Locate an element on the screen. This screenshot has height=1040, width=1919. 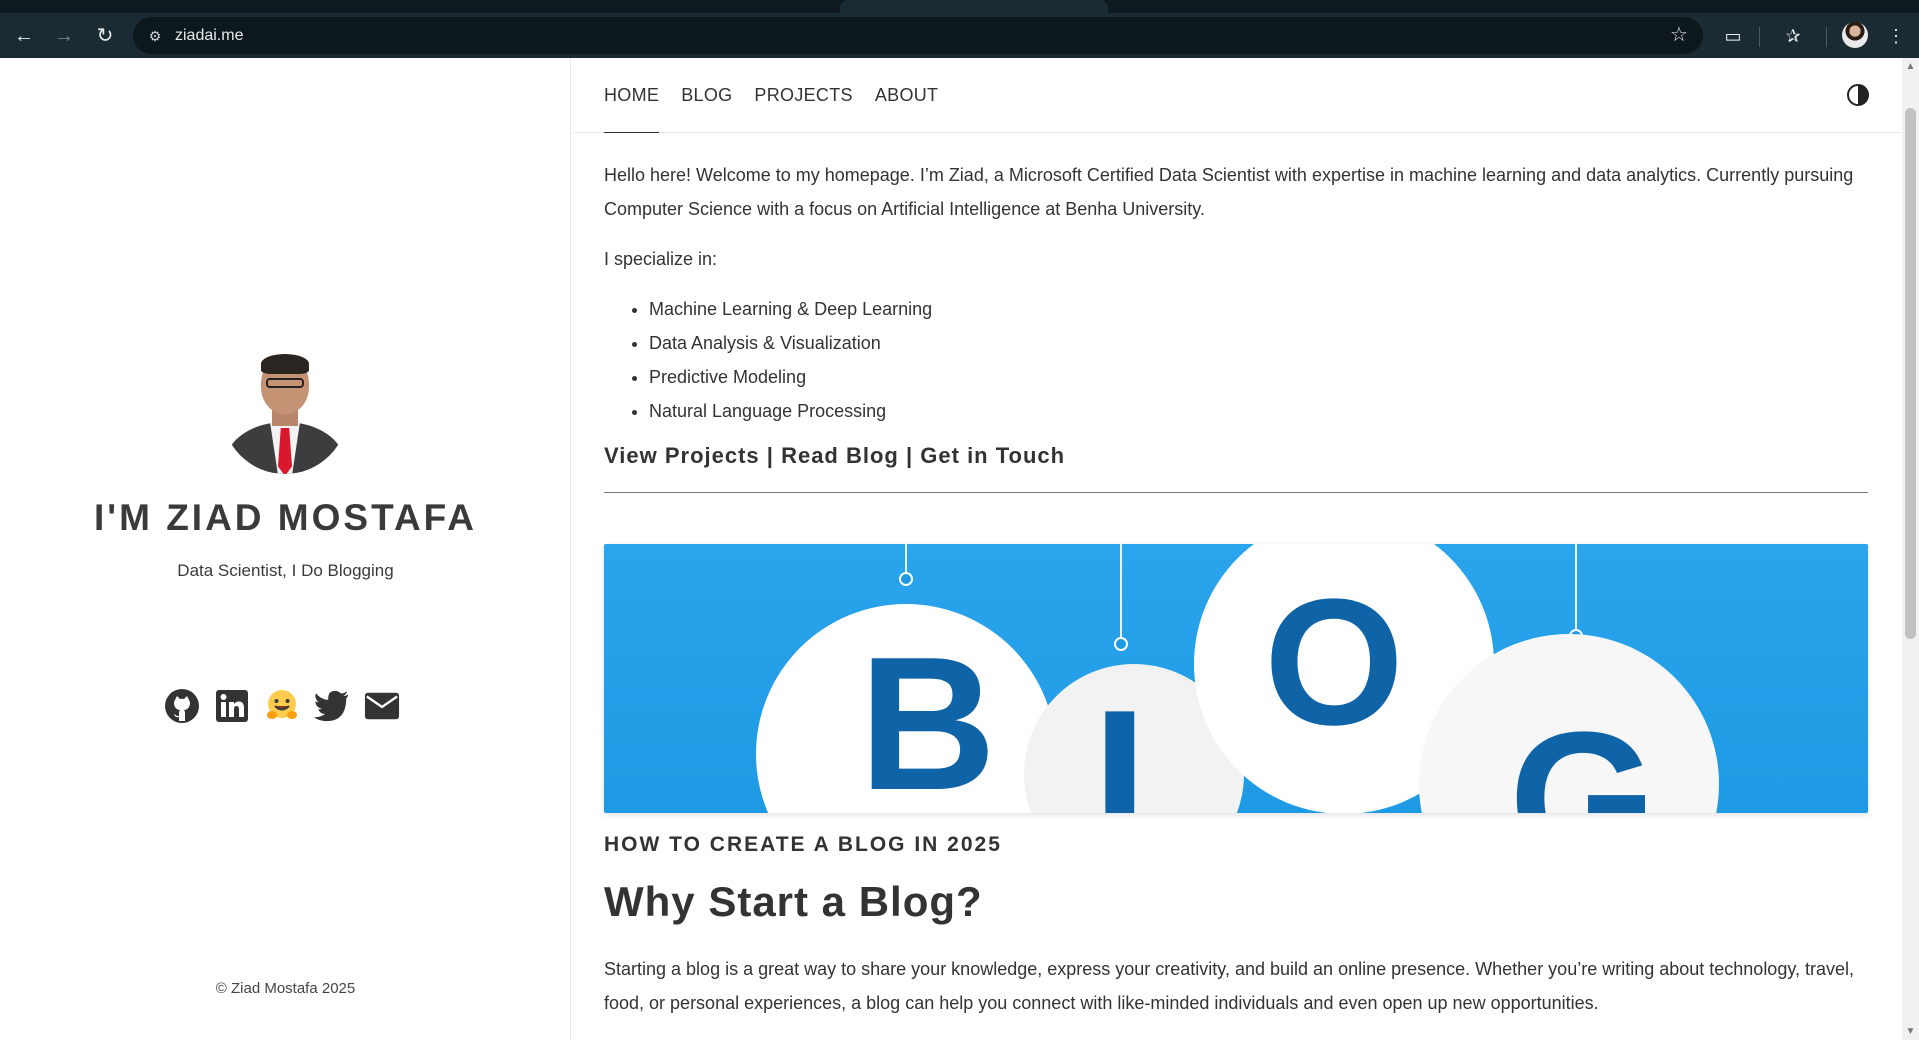
bookmark-star-icon: ☆ is located at coordinates (1679, 35).